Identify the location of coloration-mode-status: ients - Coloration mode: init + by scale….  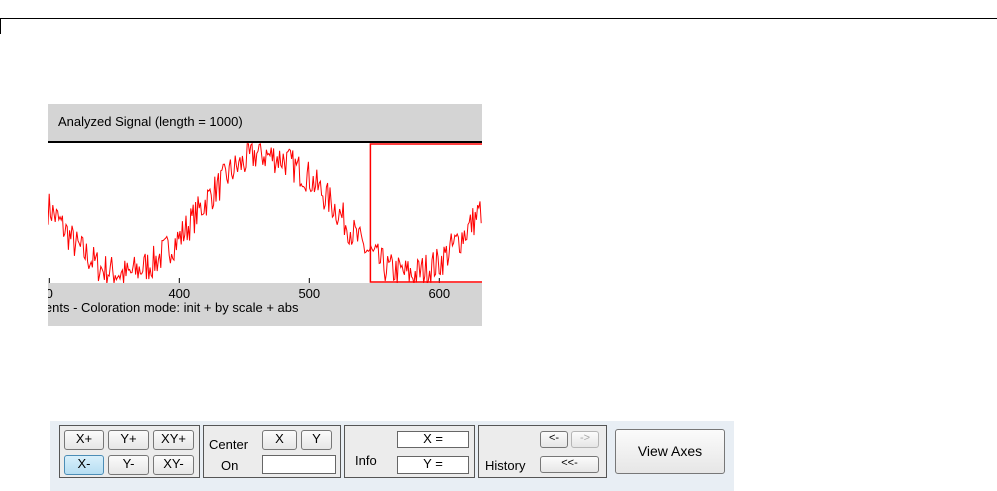
(173, 307).